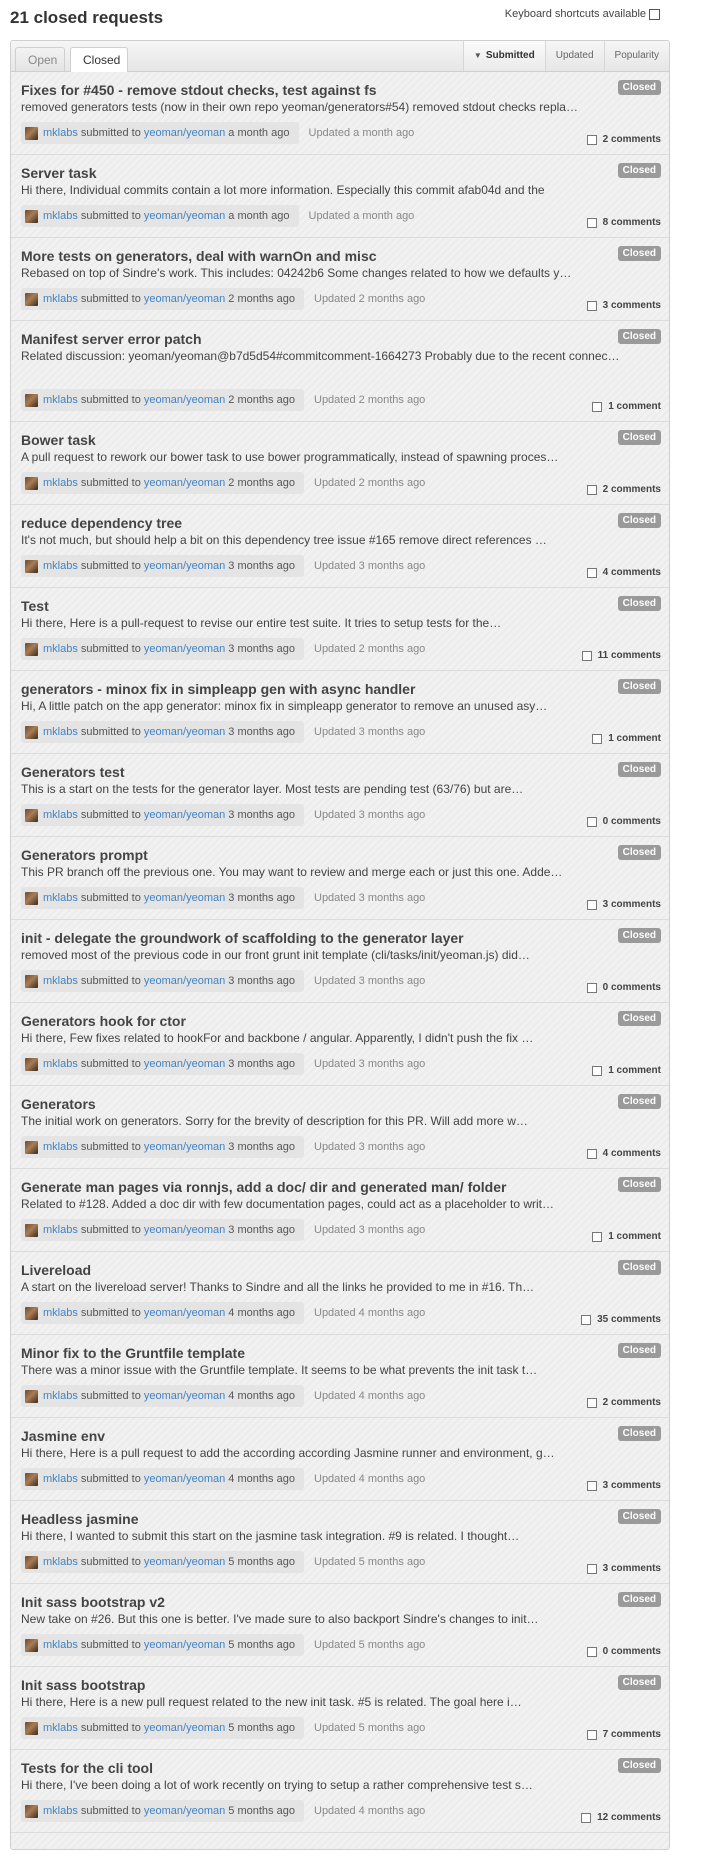  I want to click on pull-request-title: Init sass bootstrap v2, so click(93, 1602).